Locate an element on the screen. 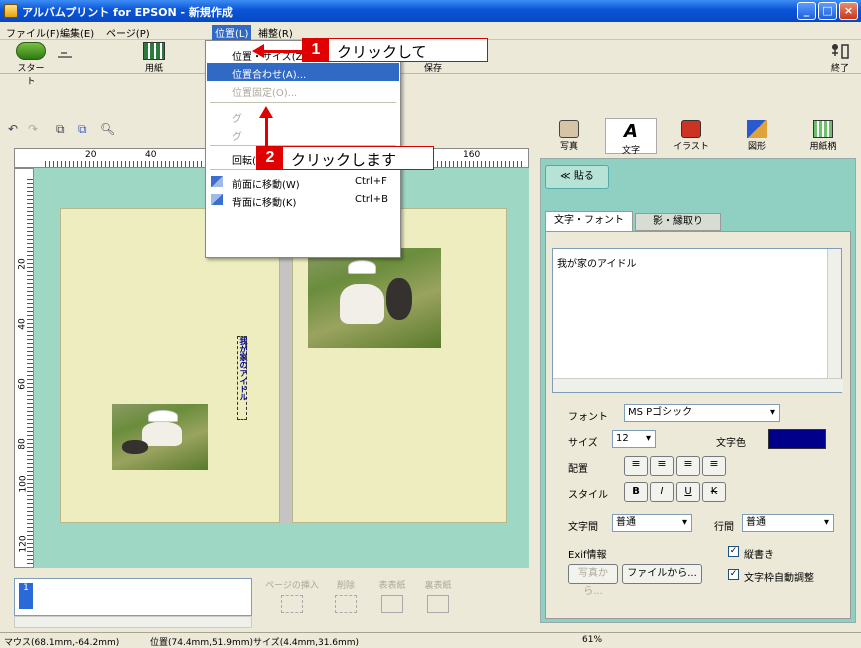 Image resolution: width=861 pixels, height=648 pixels. underline-button: U is located at coordinates (688, 492).